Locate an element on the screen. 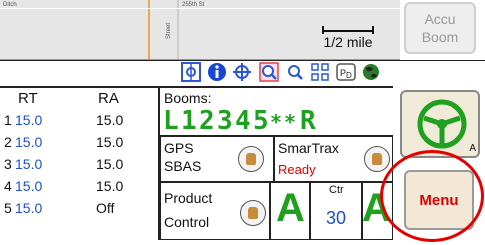  boom-status-4: 4 is located at coordinates (243, 121).